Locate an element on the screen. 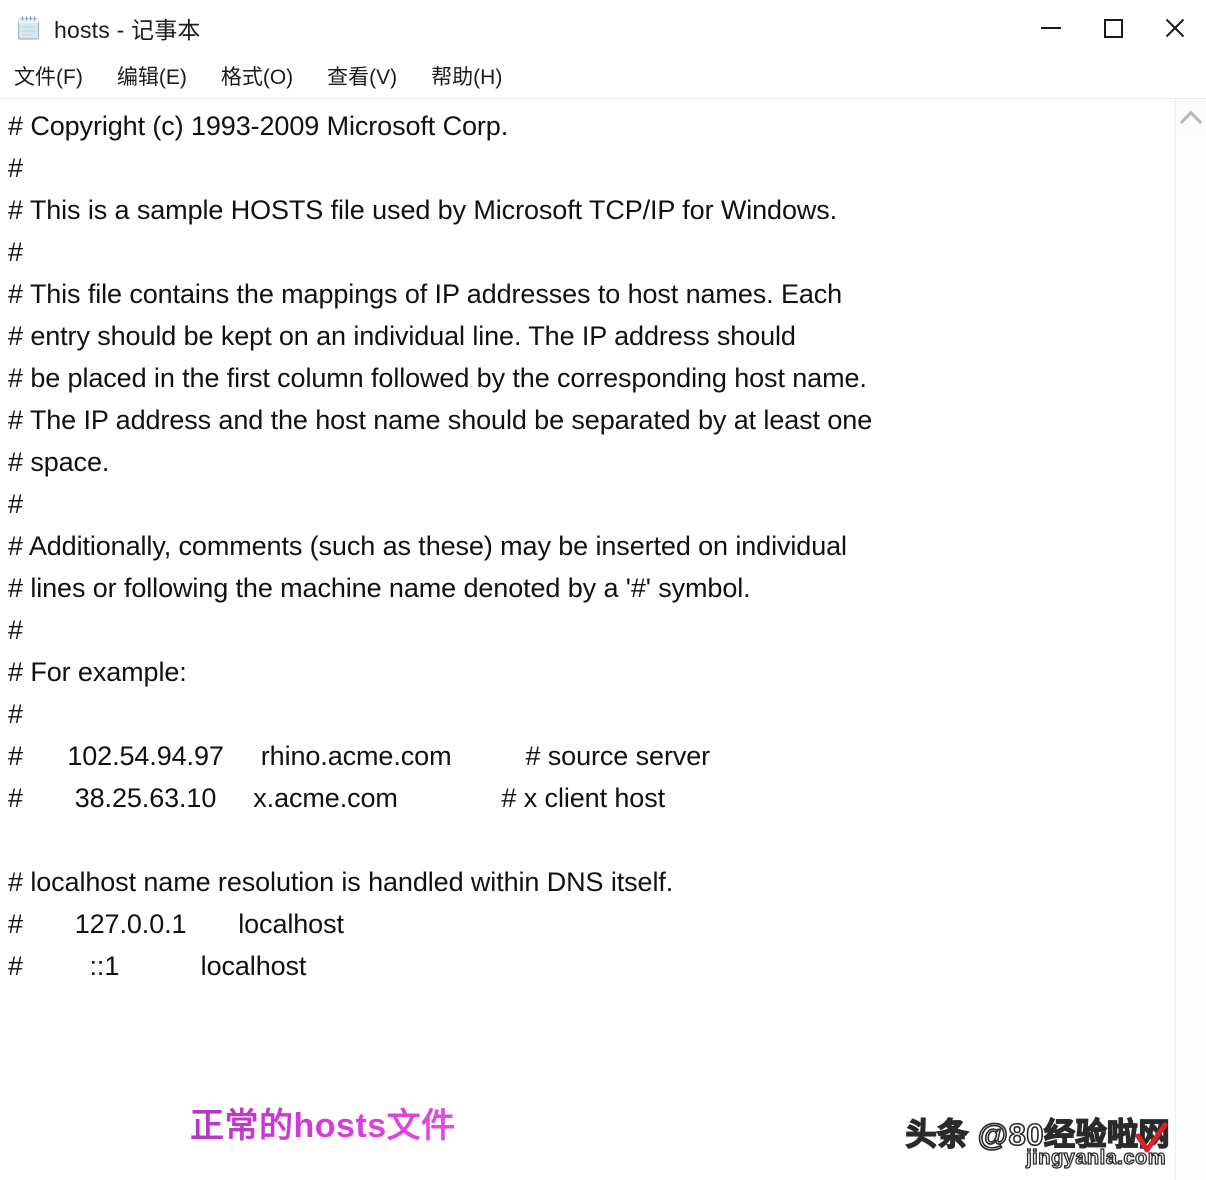 This screenshot has height=1180, width=1206. maximize-button is located at coordinates (1113, 28).